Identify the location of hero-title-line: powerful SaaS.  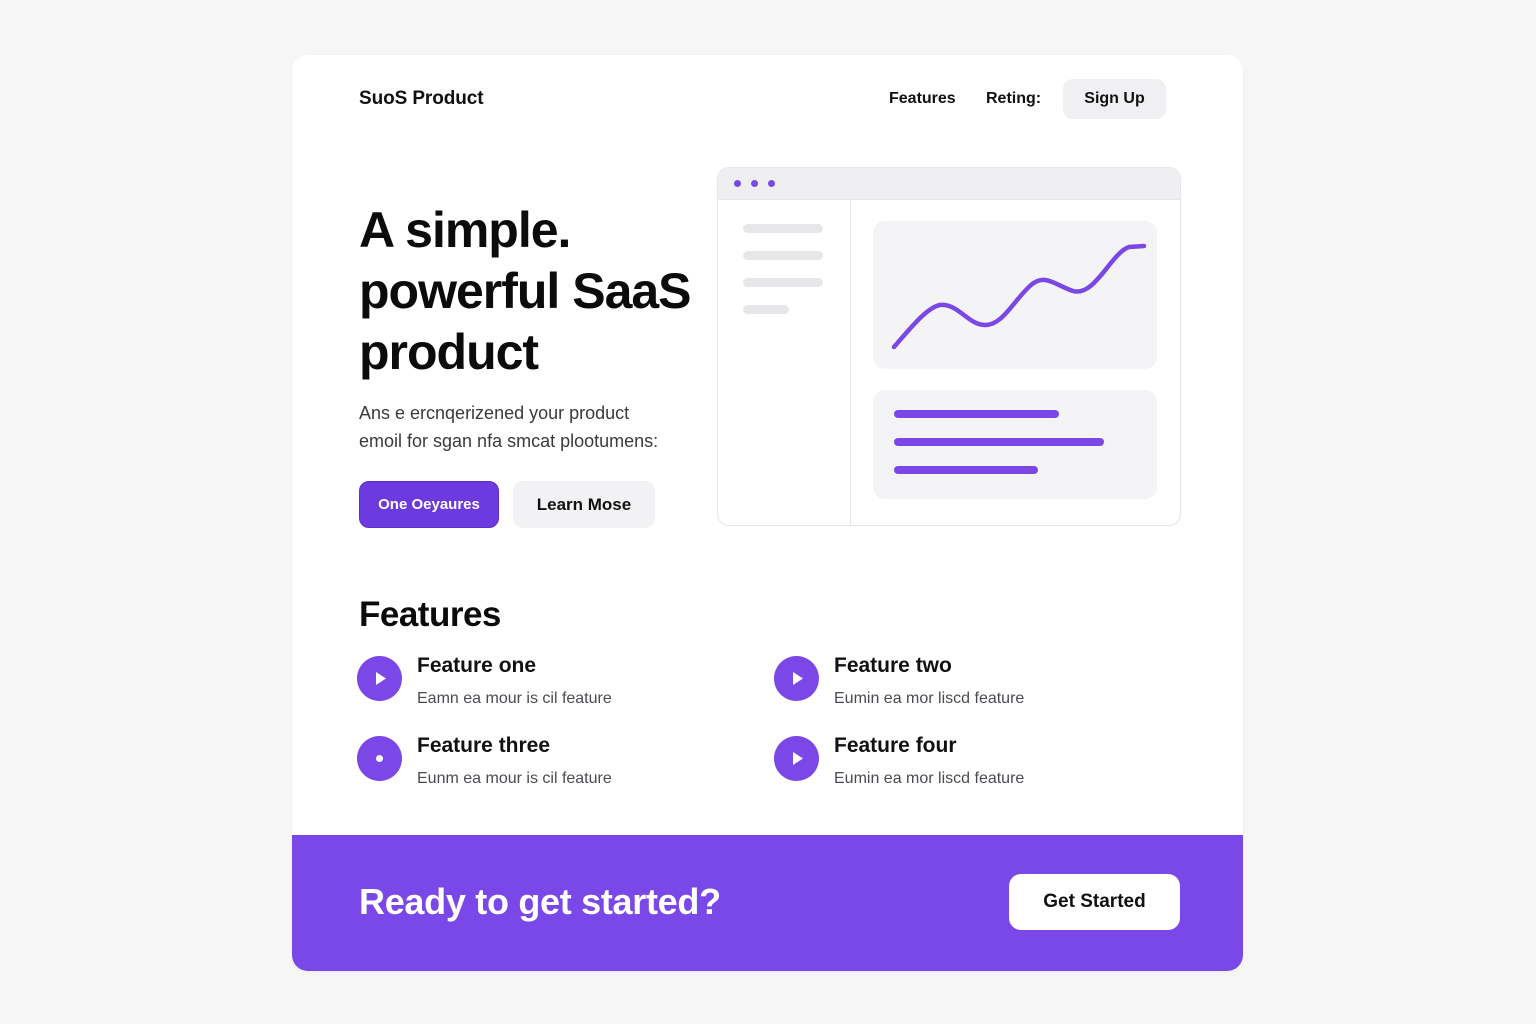
(525, 291).